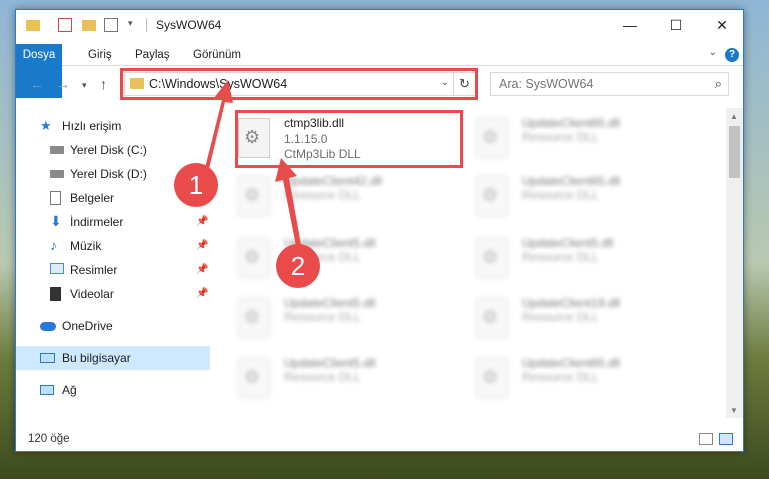 The width and height of the screenshot is (769, 479). What do you see at coordinates (47, 358) in the screenshot?
I see `computer-icon` at bounding box center [47, 358].